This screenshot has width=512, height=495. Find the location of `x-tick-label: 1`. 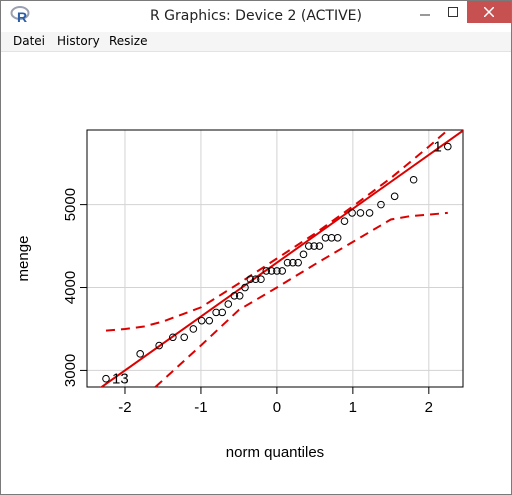

x-tick-label: 1 is located at coordinates (353, 407).